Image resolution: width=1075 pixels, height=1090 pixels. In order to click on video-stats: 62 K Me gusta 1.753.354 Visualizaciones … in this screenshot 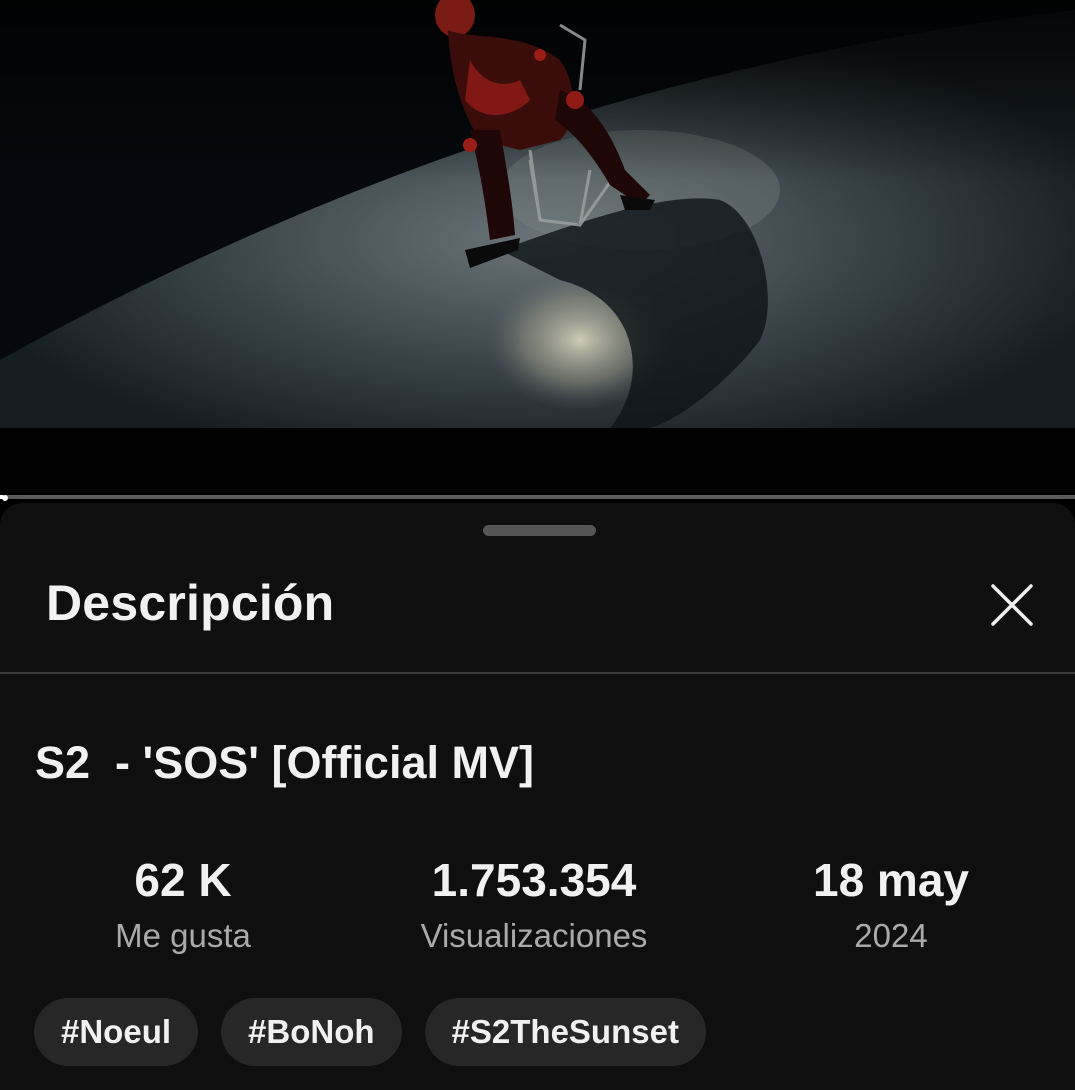, I will do `click(537, 911)`.